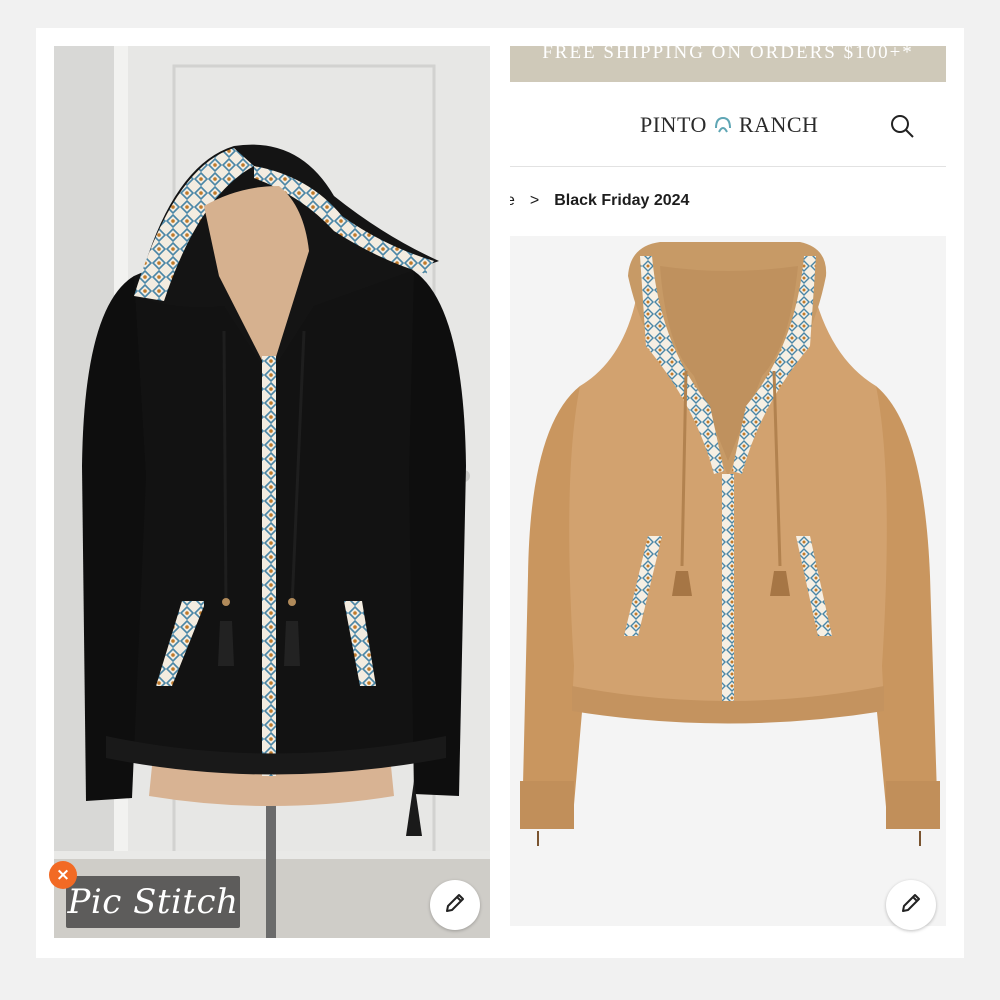 The height and width of the screenshot is (1000, 1000). What do you see at coordinates (63, 875) in the screenshot?
I see `close-icon: ×` at bounding box center [63, 875].